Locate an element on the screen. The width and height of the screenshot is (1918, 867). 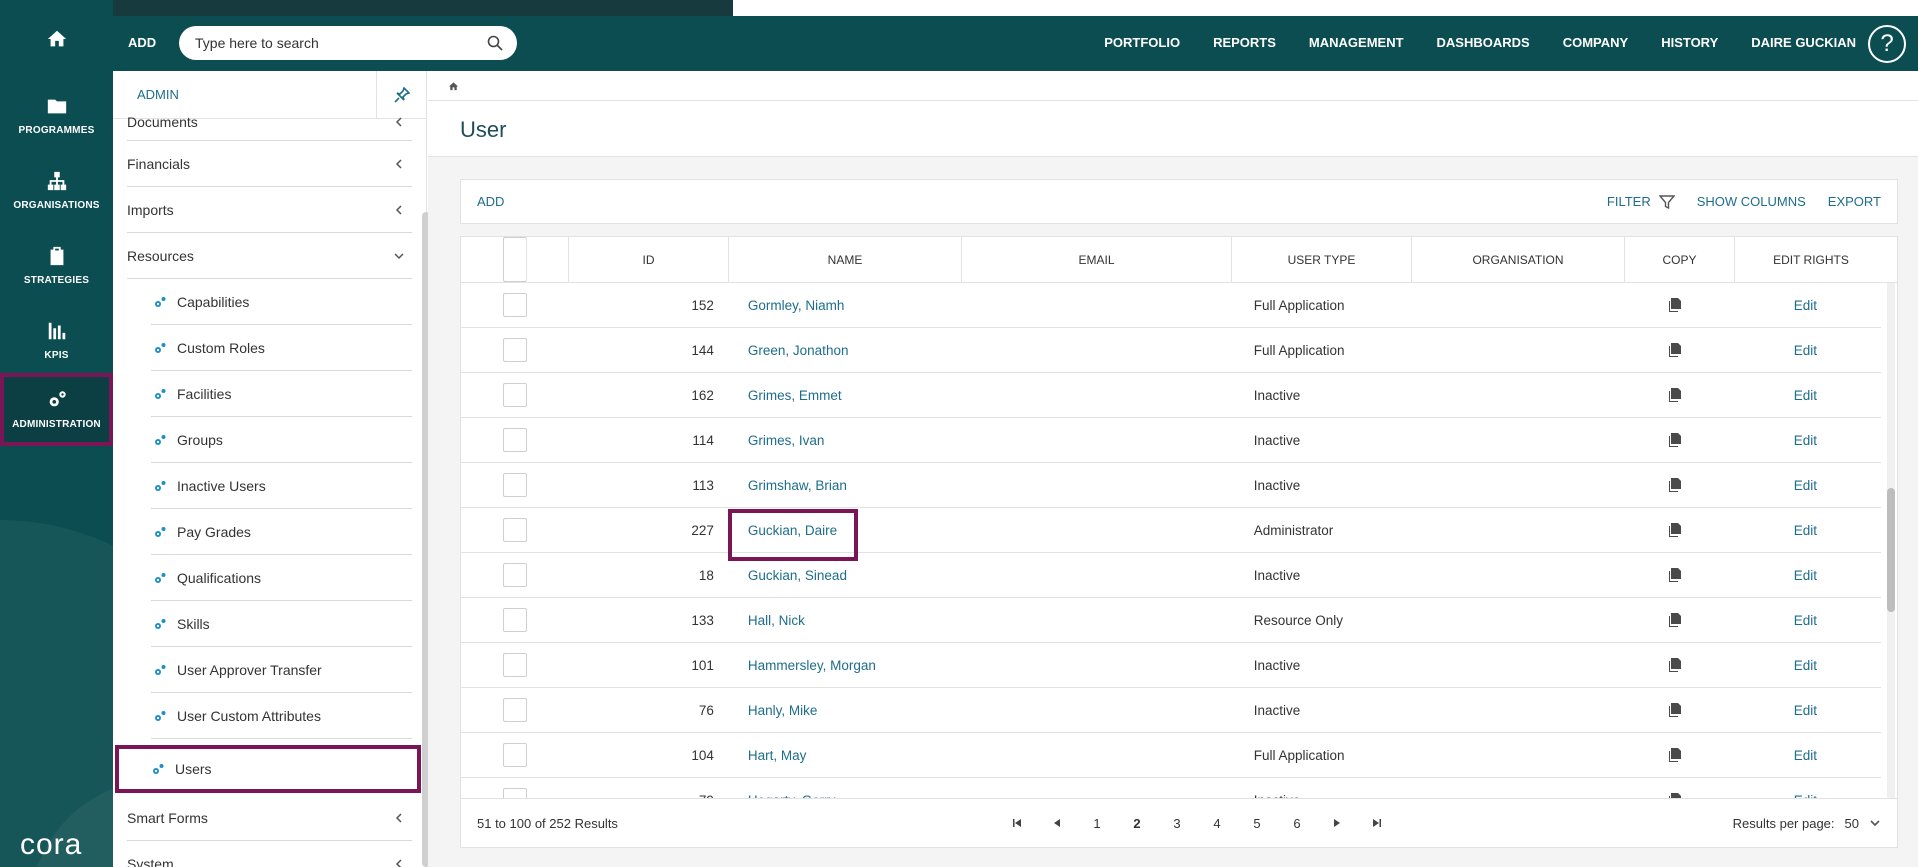
sidebar-item-custom-roles: Custom Roles is located at coordinates (281, 348).